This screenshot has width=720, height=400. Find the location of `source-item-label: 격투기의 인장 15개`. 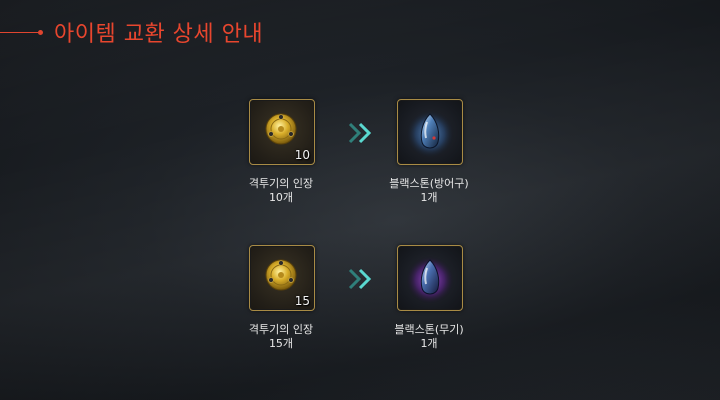

source-item-label: 격투기의 인장 15개 is located at coordinates (281, 337).